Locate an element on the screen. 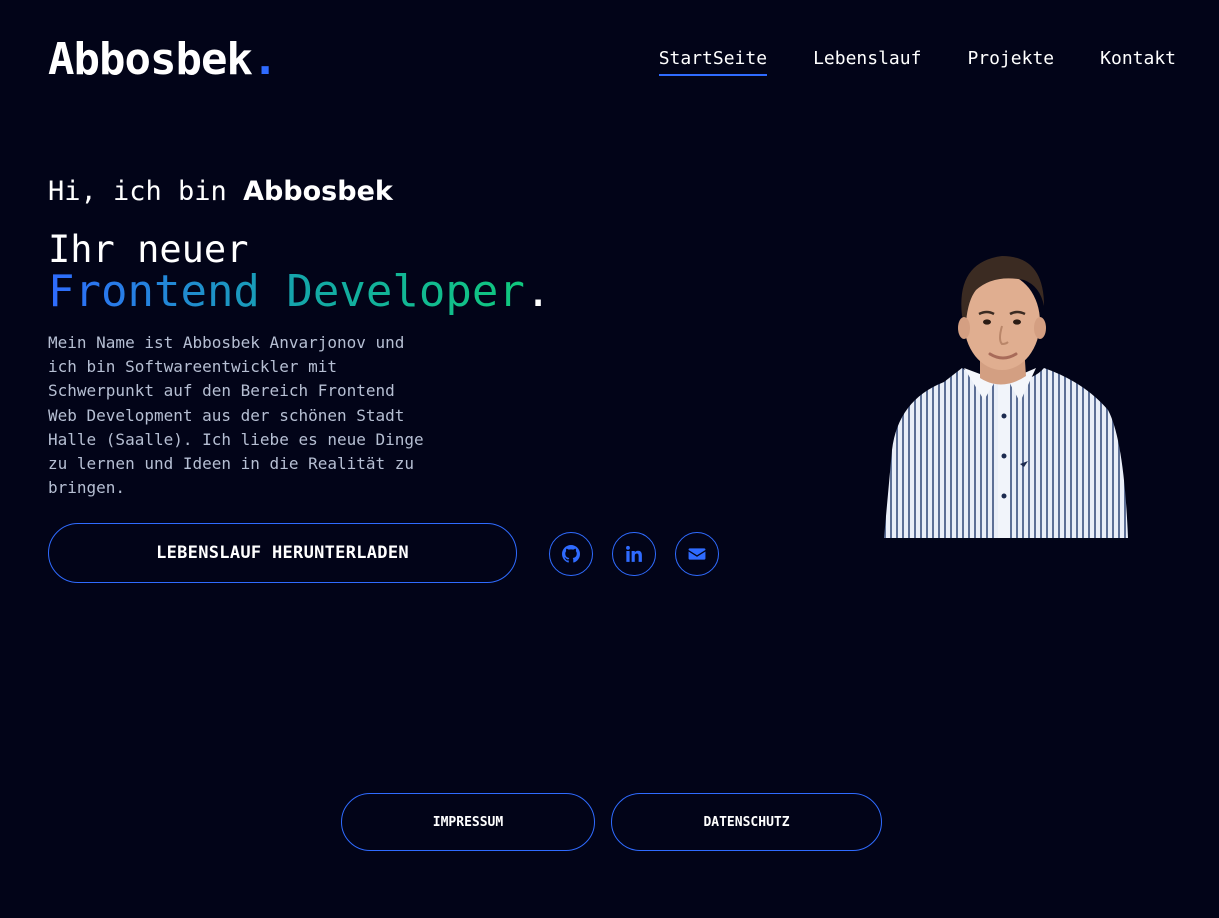  download-cv-button: LEBENSLAUF HERUNTERLADEN is located at coordinates (282, 553).